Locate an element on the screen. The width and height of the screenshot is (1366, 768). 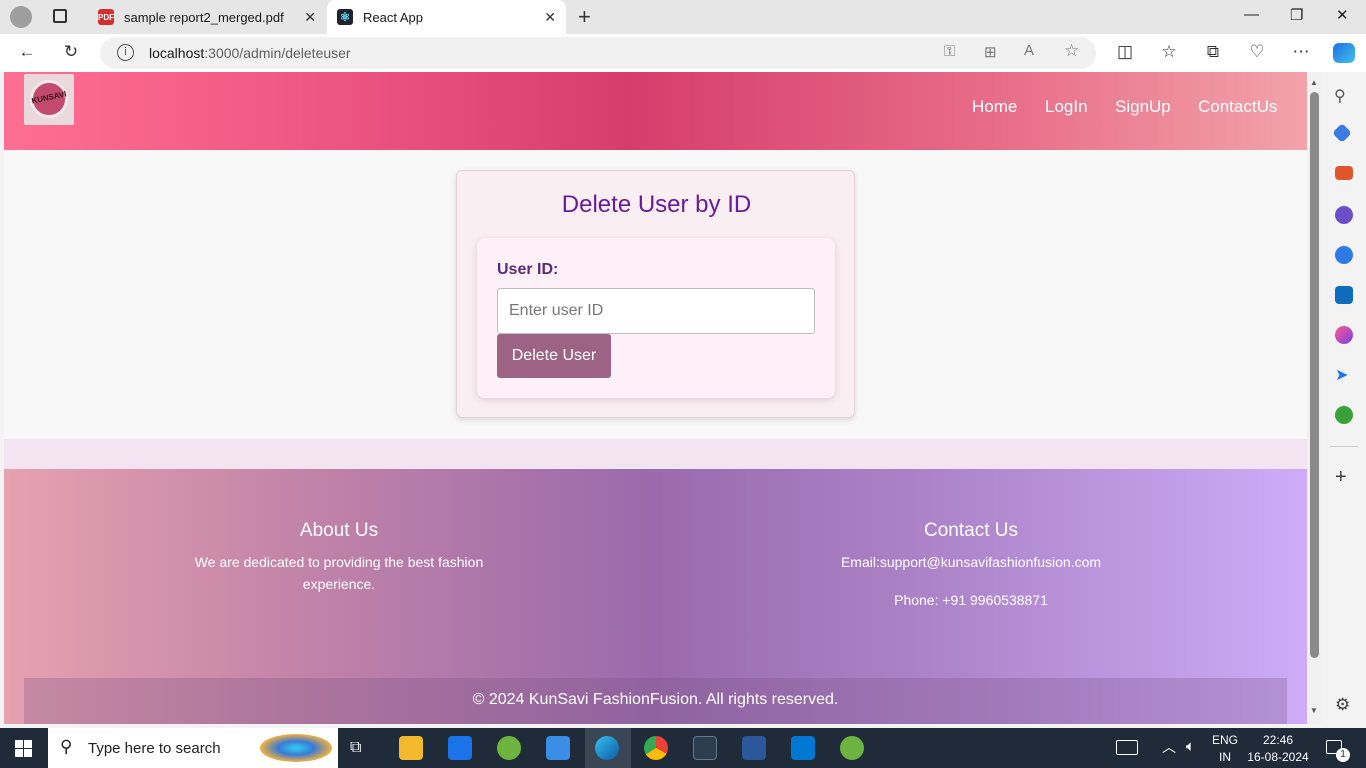
outlook-icon is located at coordinates (1344, 295).